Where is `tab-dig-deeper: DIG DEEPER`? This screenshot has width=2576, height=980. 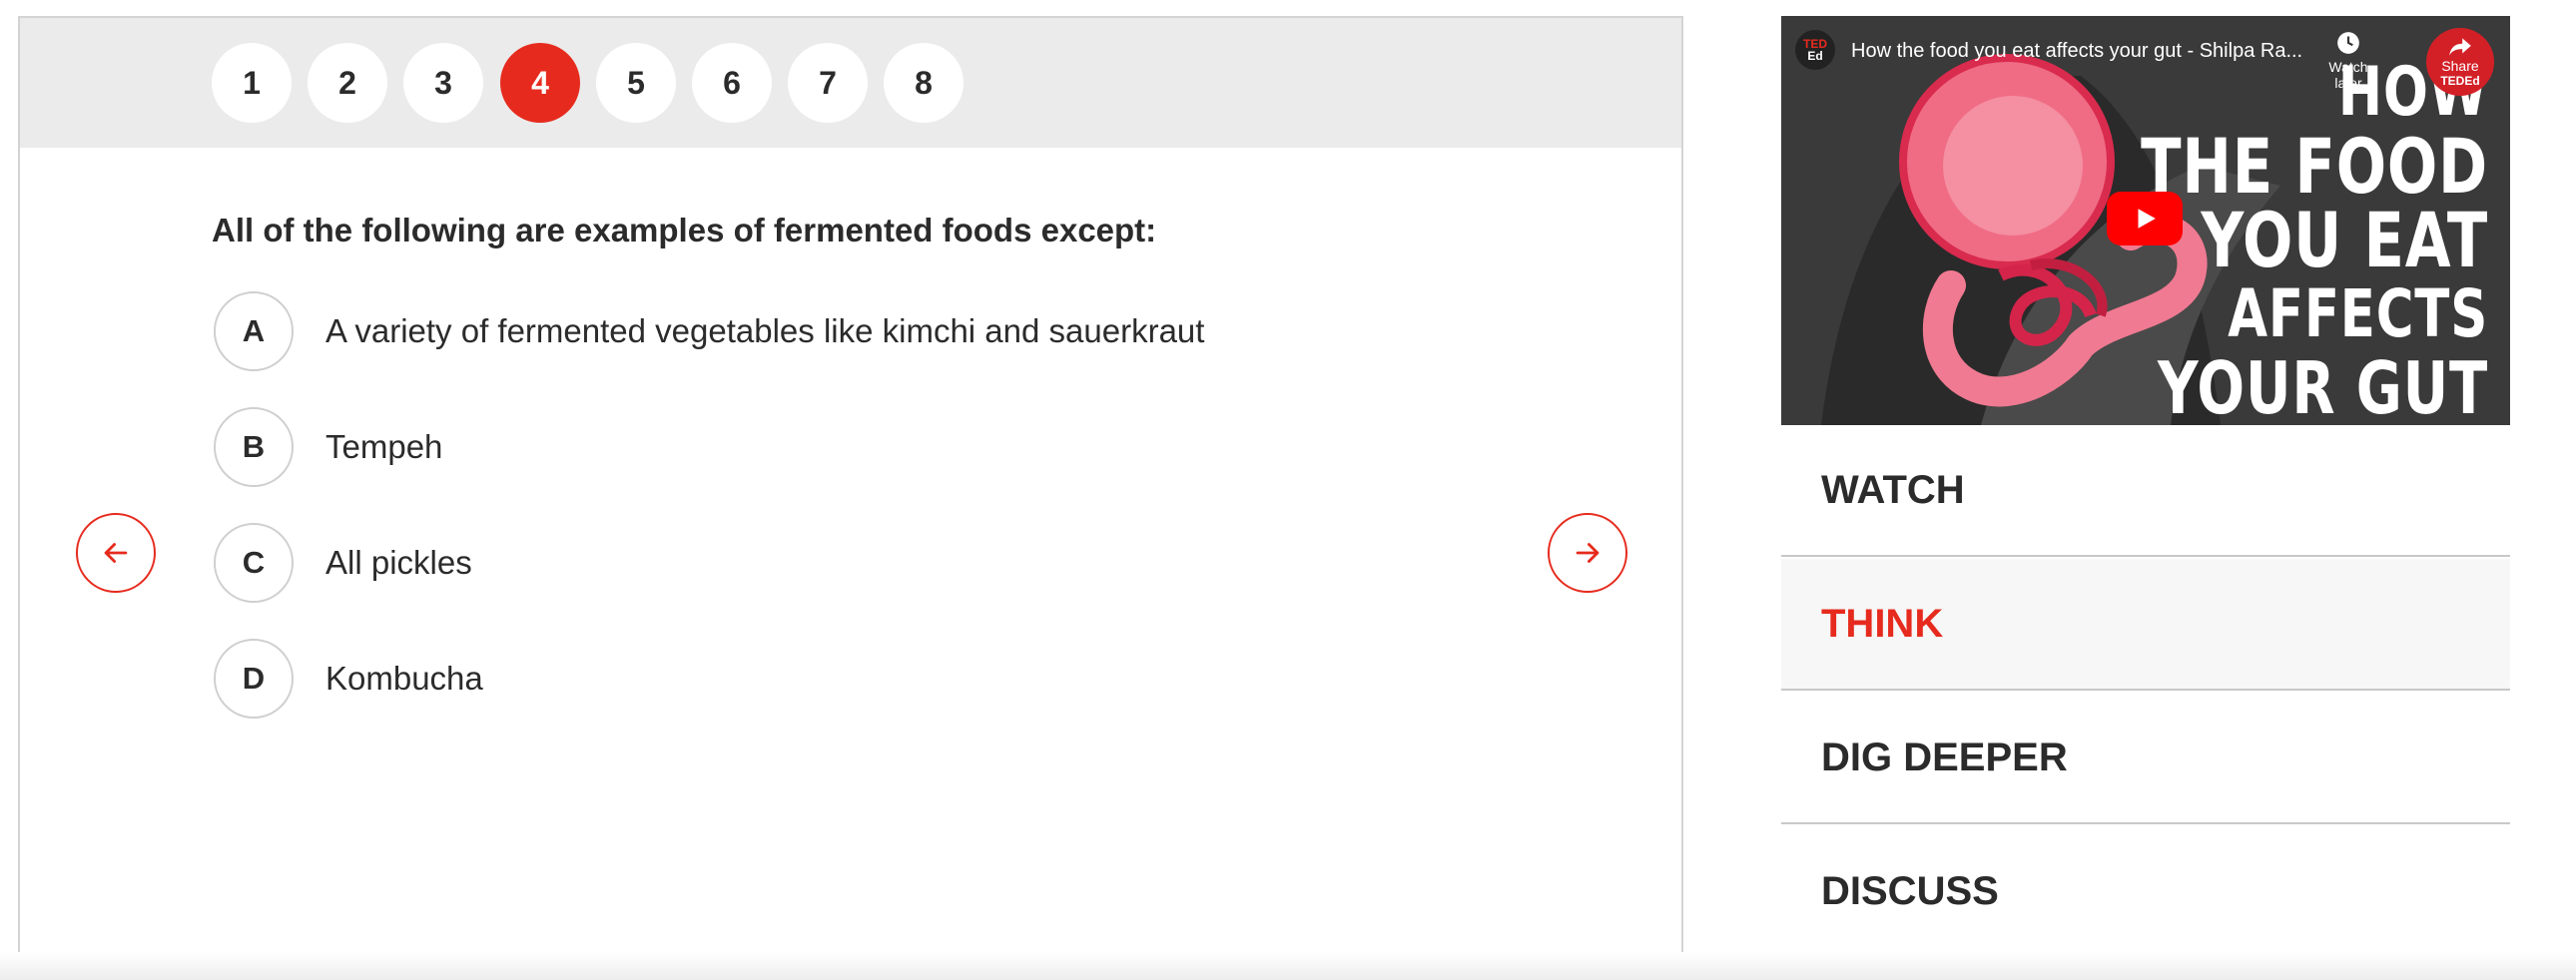 tab-dig-deeper: DIG DEEPER is located at coordinates (2145, 758).